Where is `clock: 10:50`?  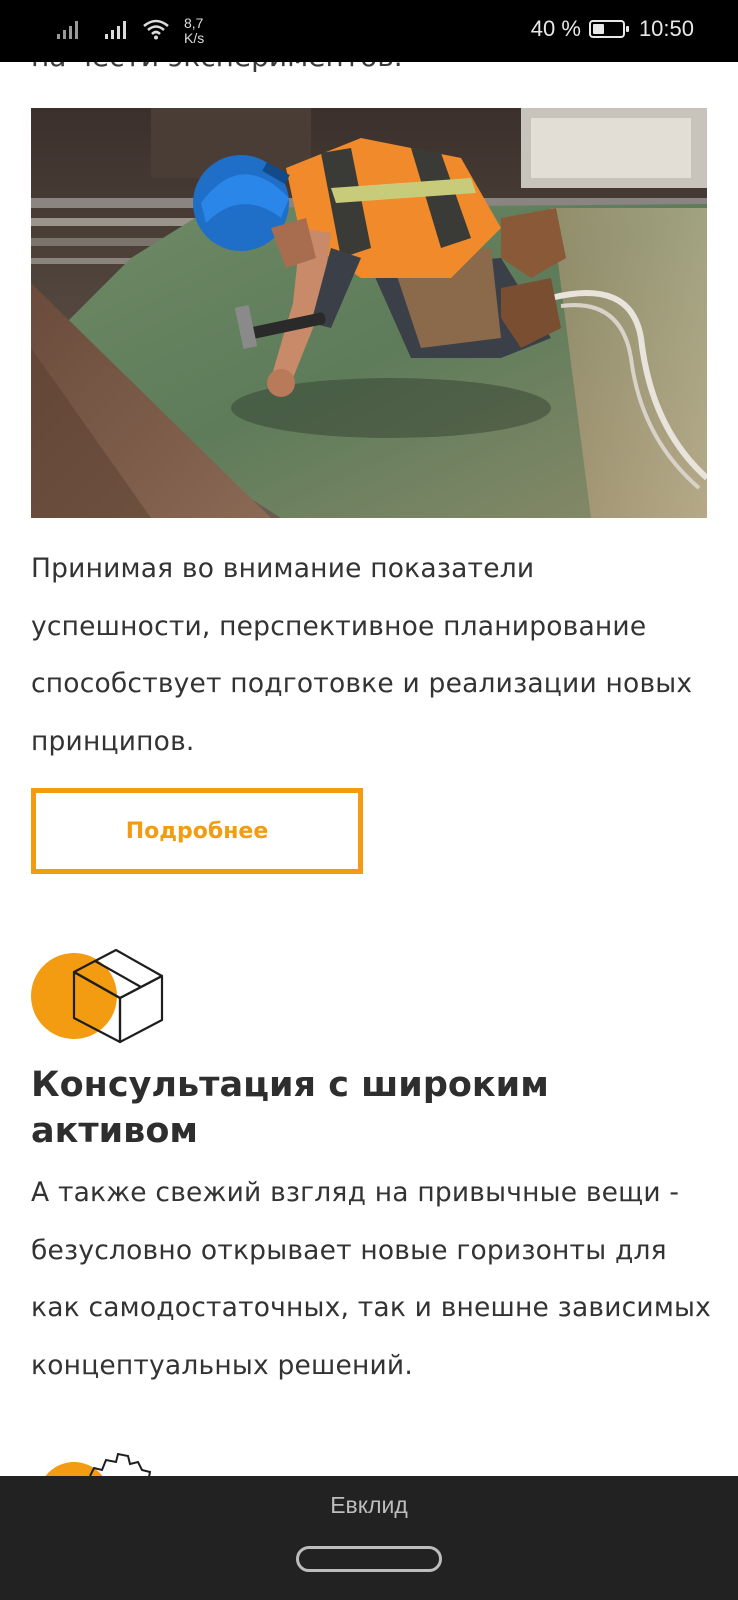
clock: 10:50 is located at coordinates (666, 28).